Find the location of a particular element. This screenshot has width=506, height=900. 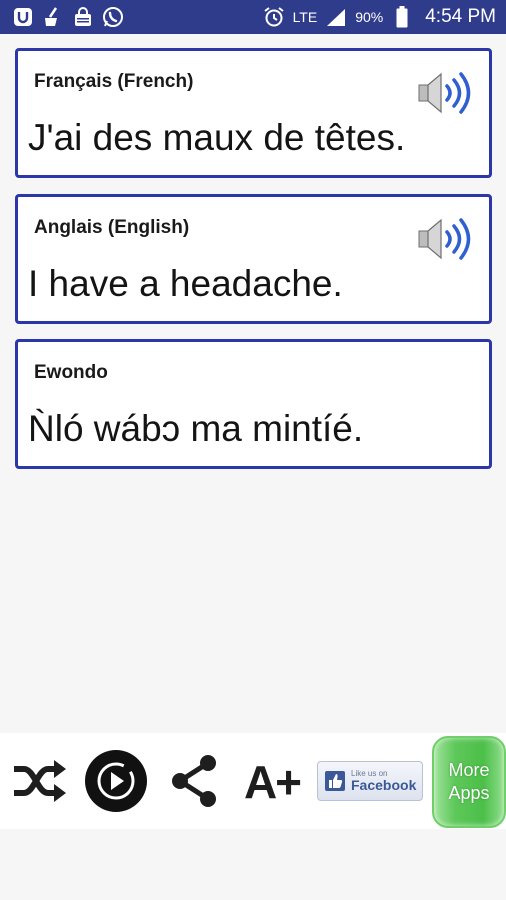

play-circle-icon is located at coordinates (116, 781).